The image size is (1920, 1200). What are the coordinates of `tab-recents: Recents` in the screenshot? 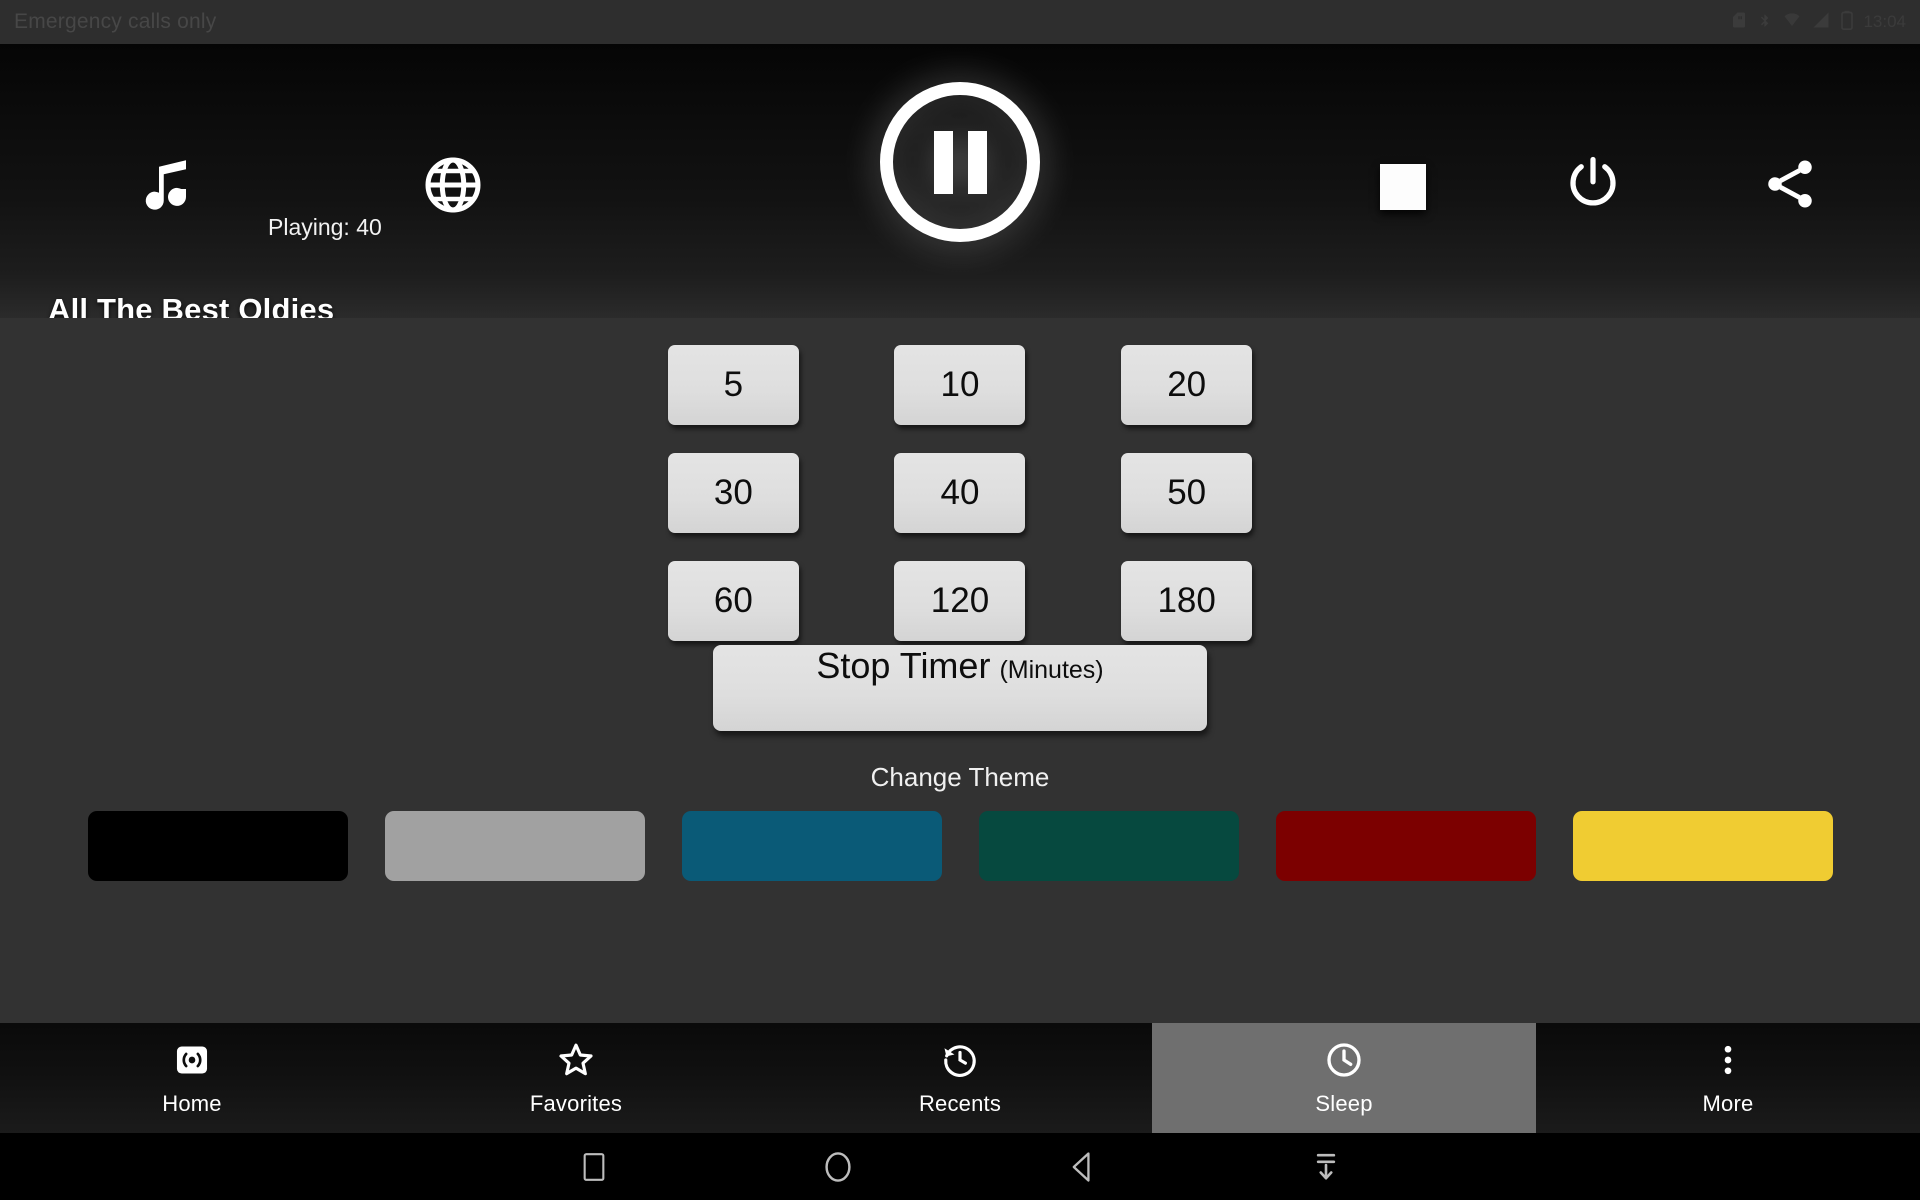 It's located at (960, 1078).